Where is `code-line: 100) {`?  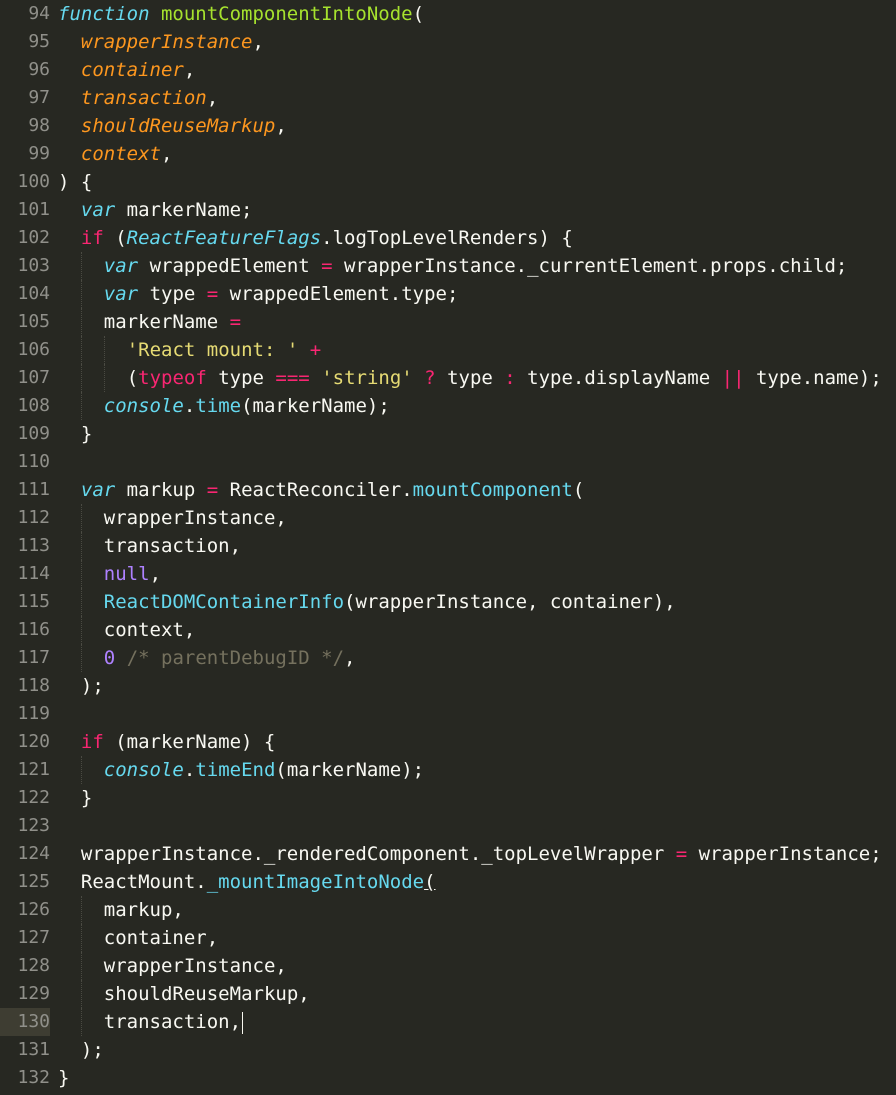
code-line: 100) { is located at coordinates (448, 182).